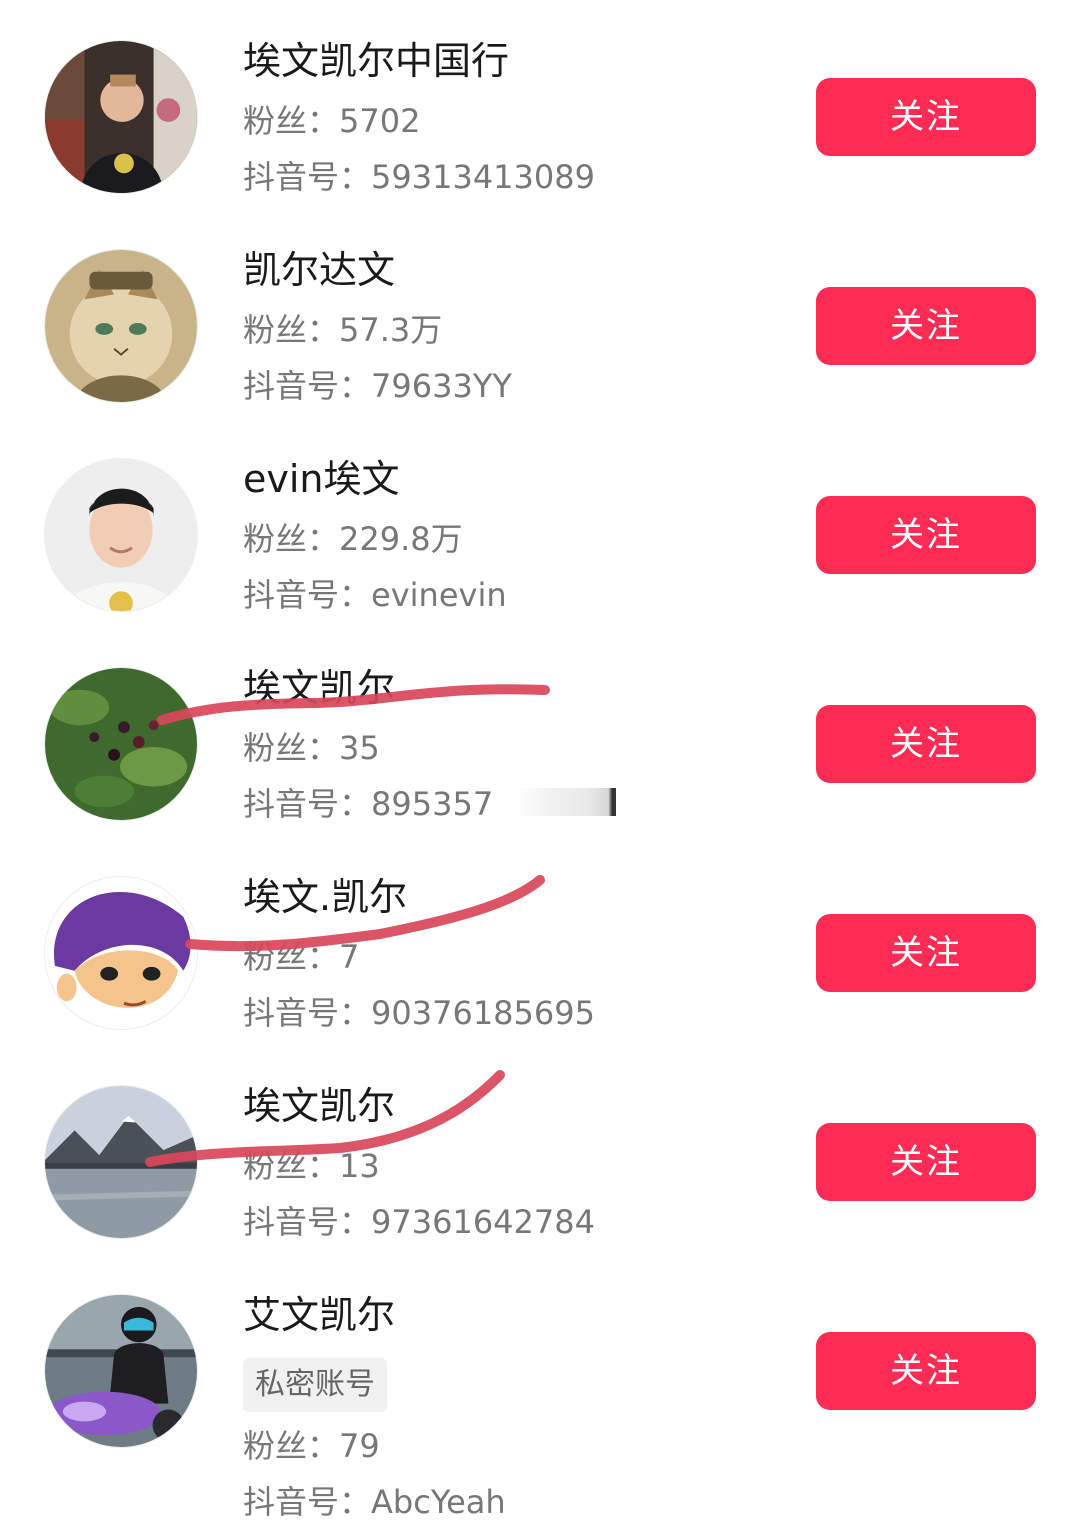 The image size is (1080, 1528). What do you see at coordinates (359, 1166) in the screenshot?
I see `followers-value: 13` at bounding box center [359, 1166].